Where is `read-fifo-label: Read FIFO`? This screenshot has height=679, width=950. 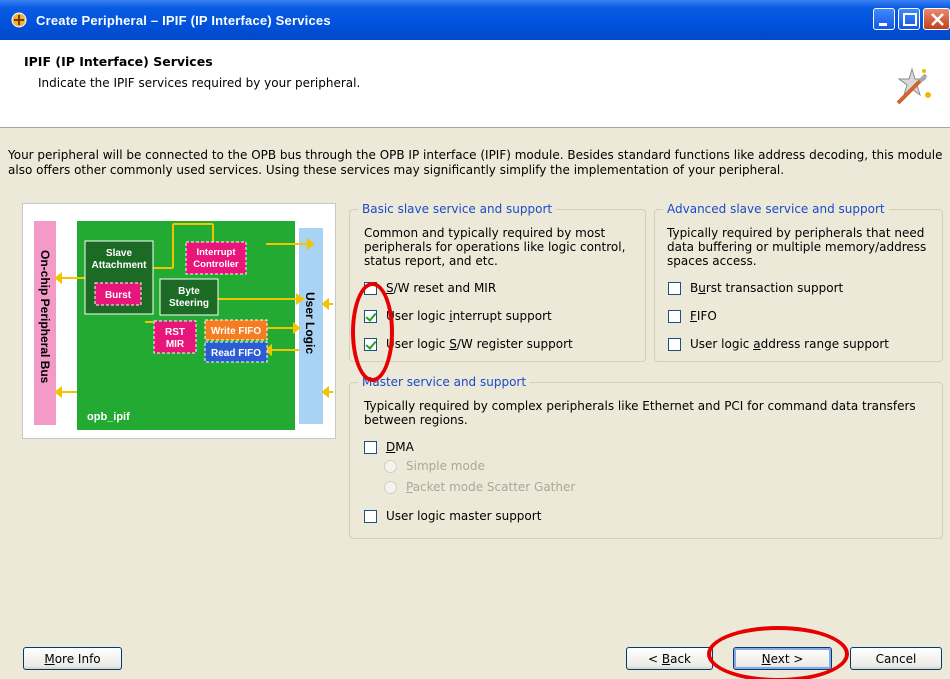
read-fifo-label: Read FIFO is located at coordinates (236, 353).